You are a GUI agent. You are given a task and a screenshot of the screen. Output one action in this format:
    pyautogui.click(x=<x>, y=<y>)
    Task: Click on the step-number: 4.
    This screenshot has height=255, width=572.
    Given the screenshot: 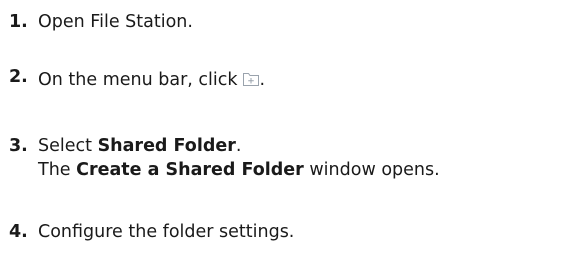 What is the action you would take?
    pyautogui.click(x=18, y=232)
    